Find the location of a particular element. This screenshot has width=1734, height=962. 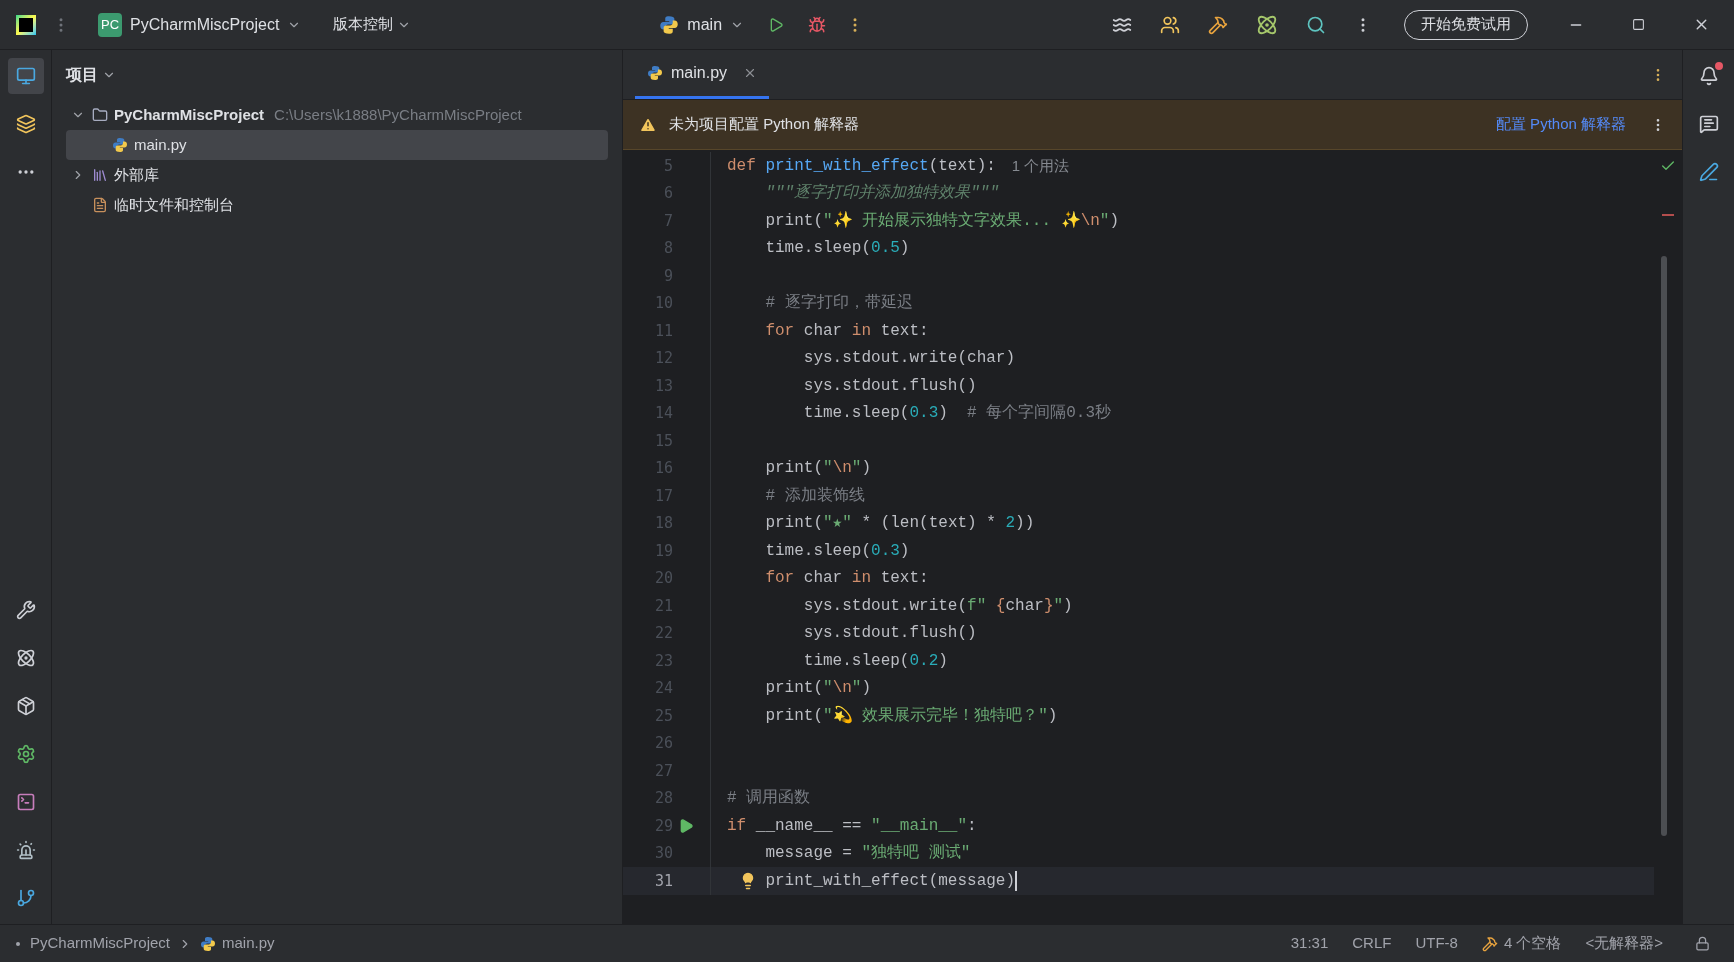

python-logo-icon is located at coordinates (669, 24).